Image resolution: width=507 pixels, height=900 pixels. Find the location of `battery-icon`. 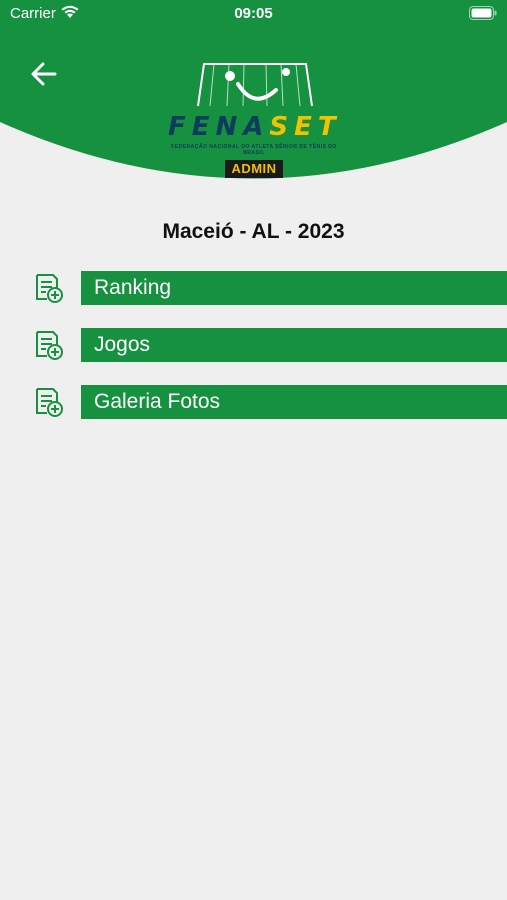

battery-icon is located at coordinates (483, 13).